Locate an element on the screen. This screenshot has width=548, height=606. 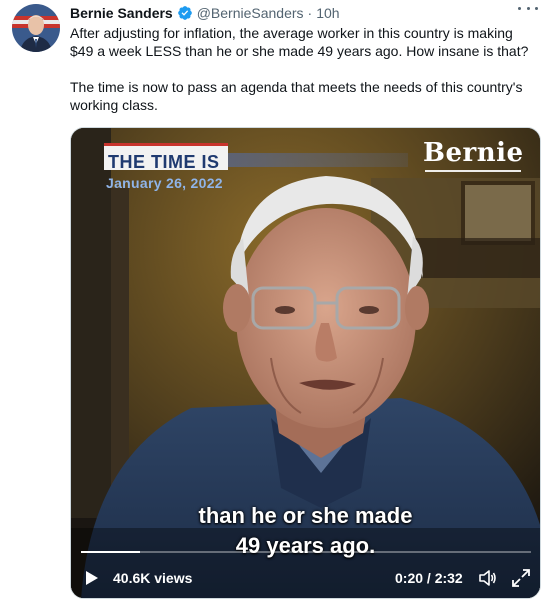
verified-badge-icon is located at coordinates (184, 13).